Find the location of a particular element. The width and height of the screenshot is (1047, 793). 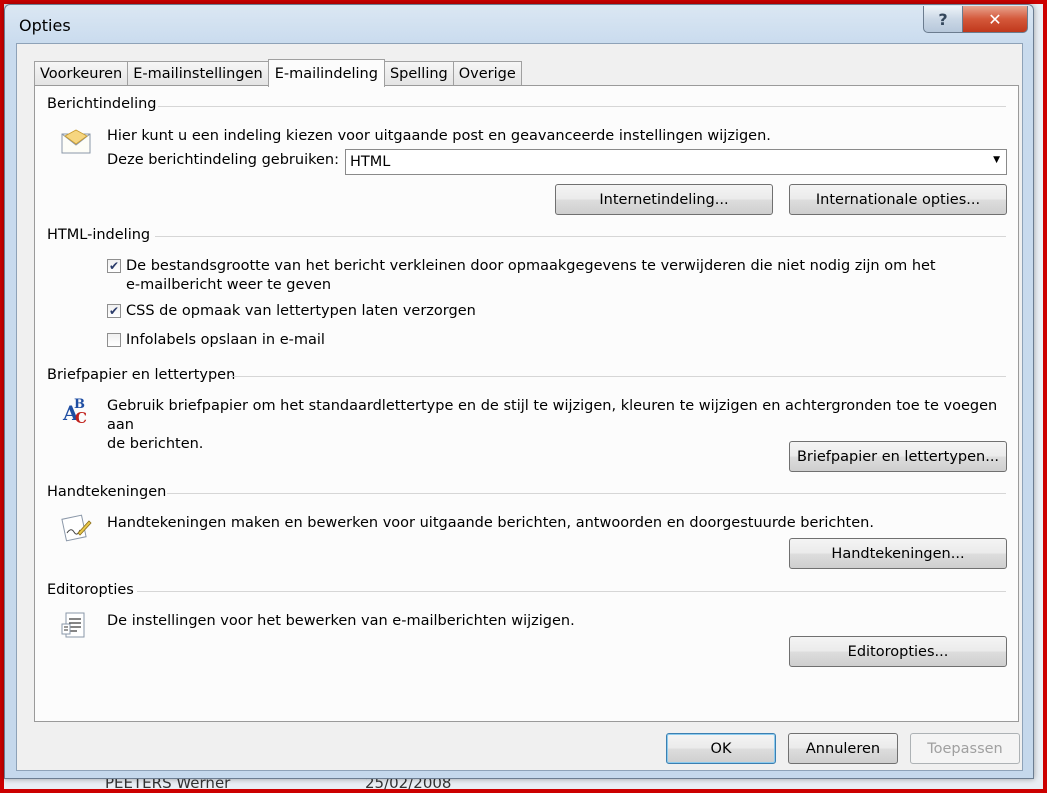

message-format-select: HTML ▼ is located at coordinates (676, 162).